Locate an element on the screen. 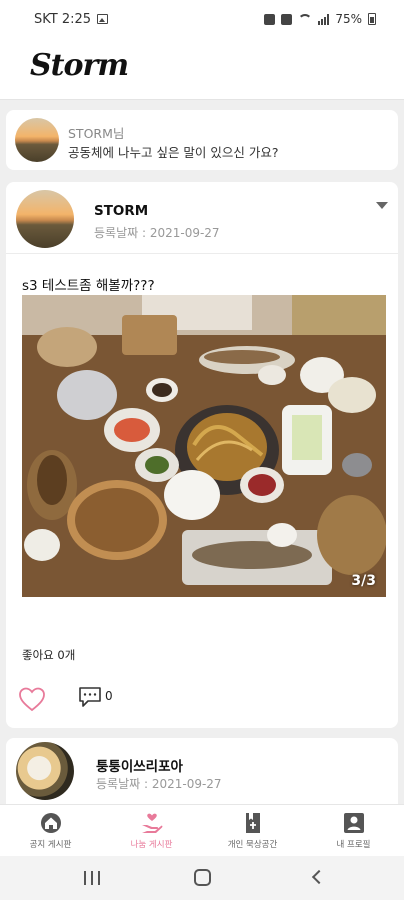 This screenshot has height=900, width=404. tab-my-profile: 내 프로필 is located at coordinates (353, 830).